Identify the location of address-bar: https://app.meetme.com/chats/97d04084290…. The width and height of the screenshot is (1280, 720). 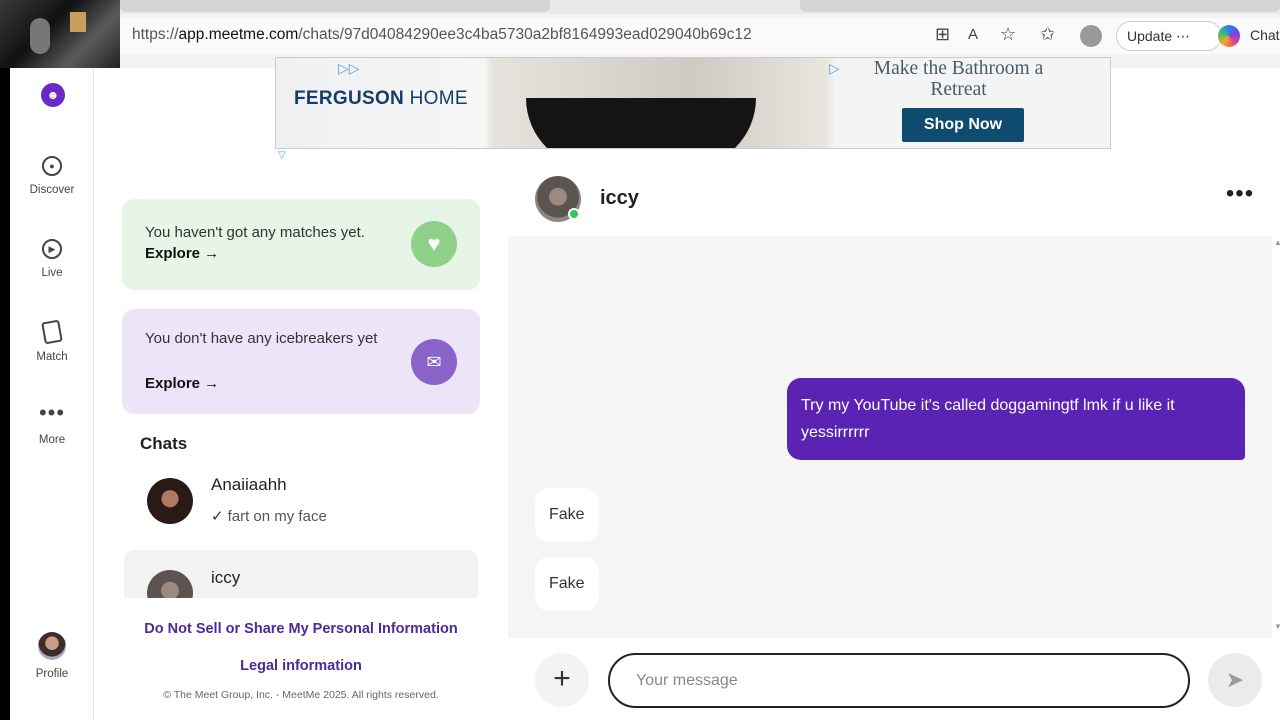
(700, 36).